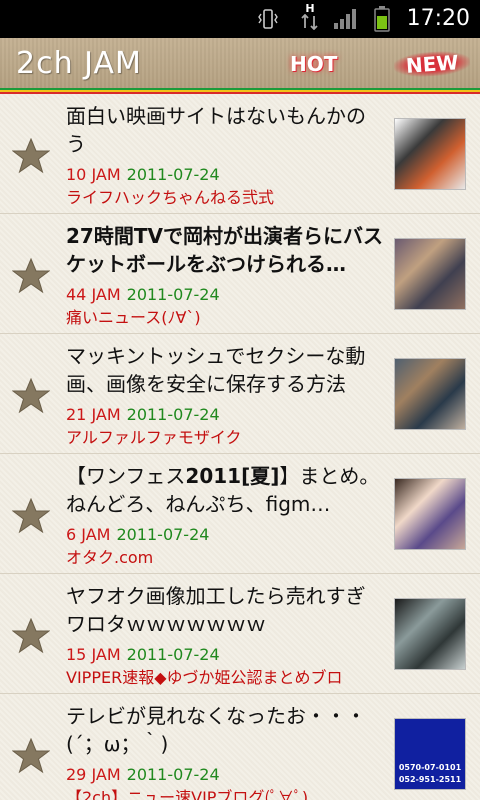 The height and width of the screenshot is (800, 480). I want to click on signal-icon, so click(345, 19).